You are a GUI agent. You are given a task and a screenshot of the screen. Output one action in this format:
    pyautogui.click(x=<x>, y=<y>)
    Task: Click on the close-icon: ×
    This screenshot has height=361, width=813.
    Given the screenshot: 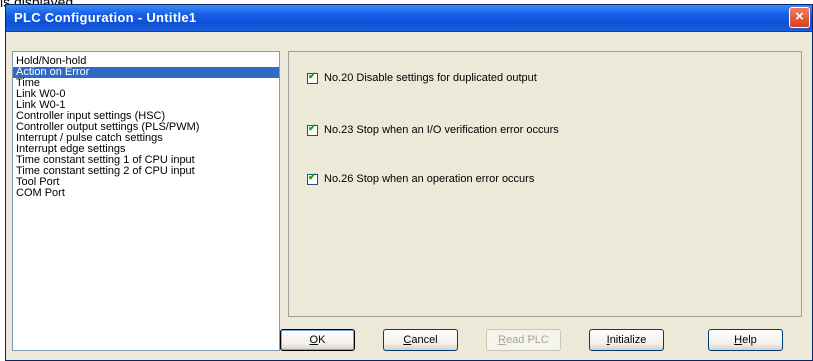 What is the action you would take?
    pyautogui.click(x=799, y=16)
    